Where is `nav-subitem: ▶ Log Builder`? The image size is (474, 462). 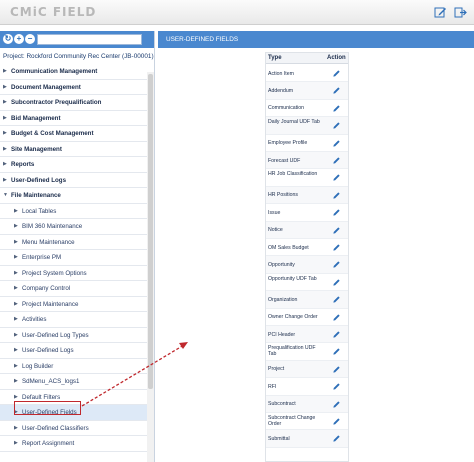
nav-subitem: ▶ Log Builder is located at coordinates (73, 366).